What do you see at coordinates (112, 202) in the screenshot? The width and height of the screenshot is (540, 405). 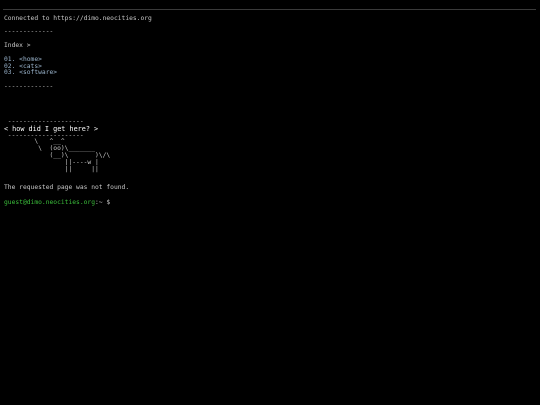 I see `text-cursor` at bounding box center [112, 202].